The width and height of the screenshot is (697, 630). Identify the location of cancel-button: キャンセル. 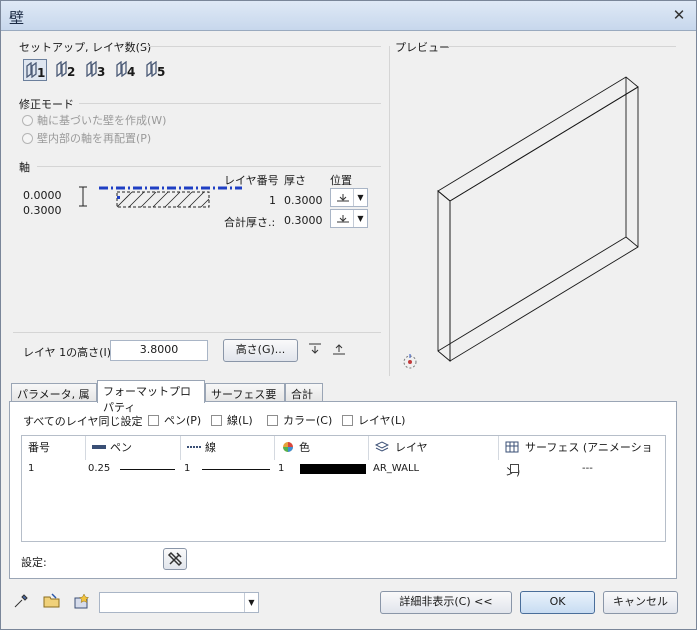
(640, 602).